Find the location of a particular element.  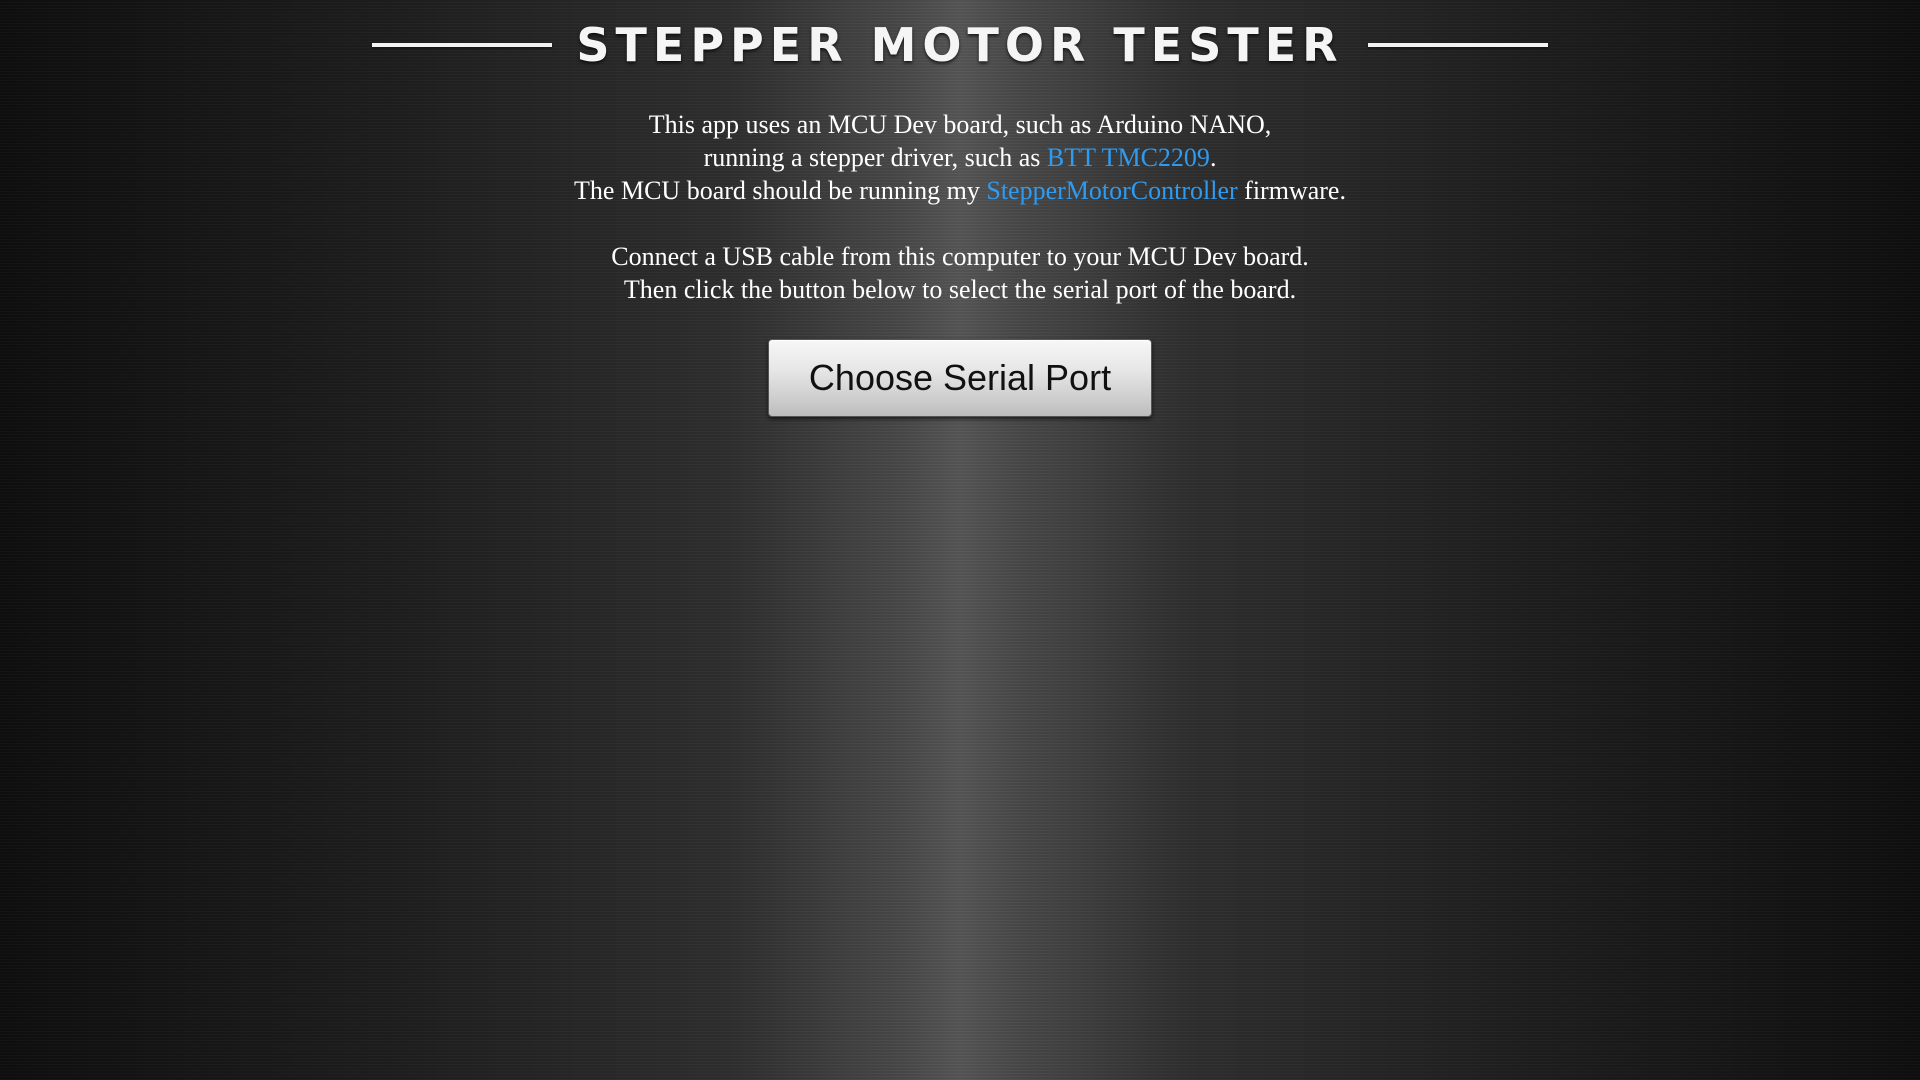

stepper-motor-controller-link: StepperMotorController is located at coordinates (1111, 190).